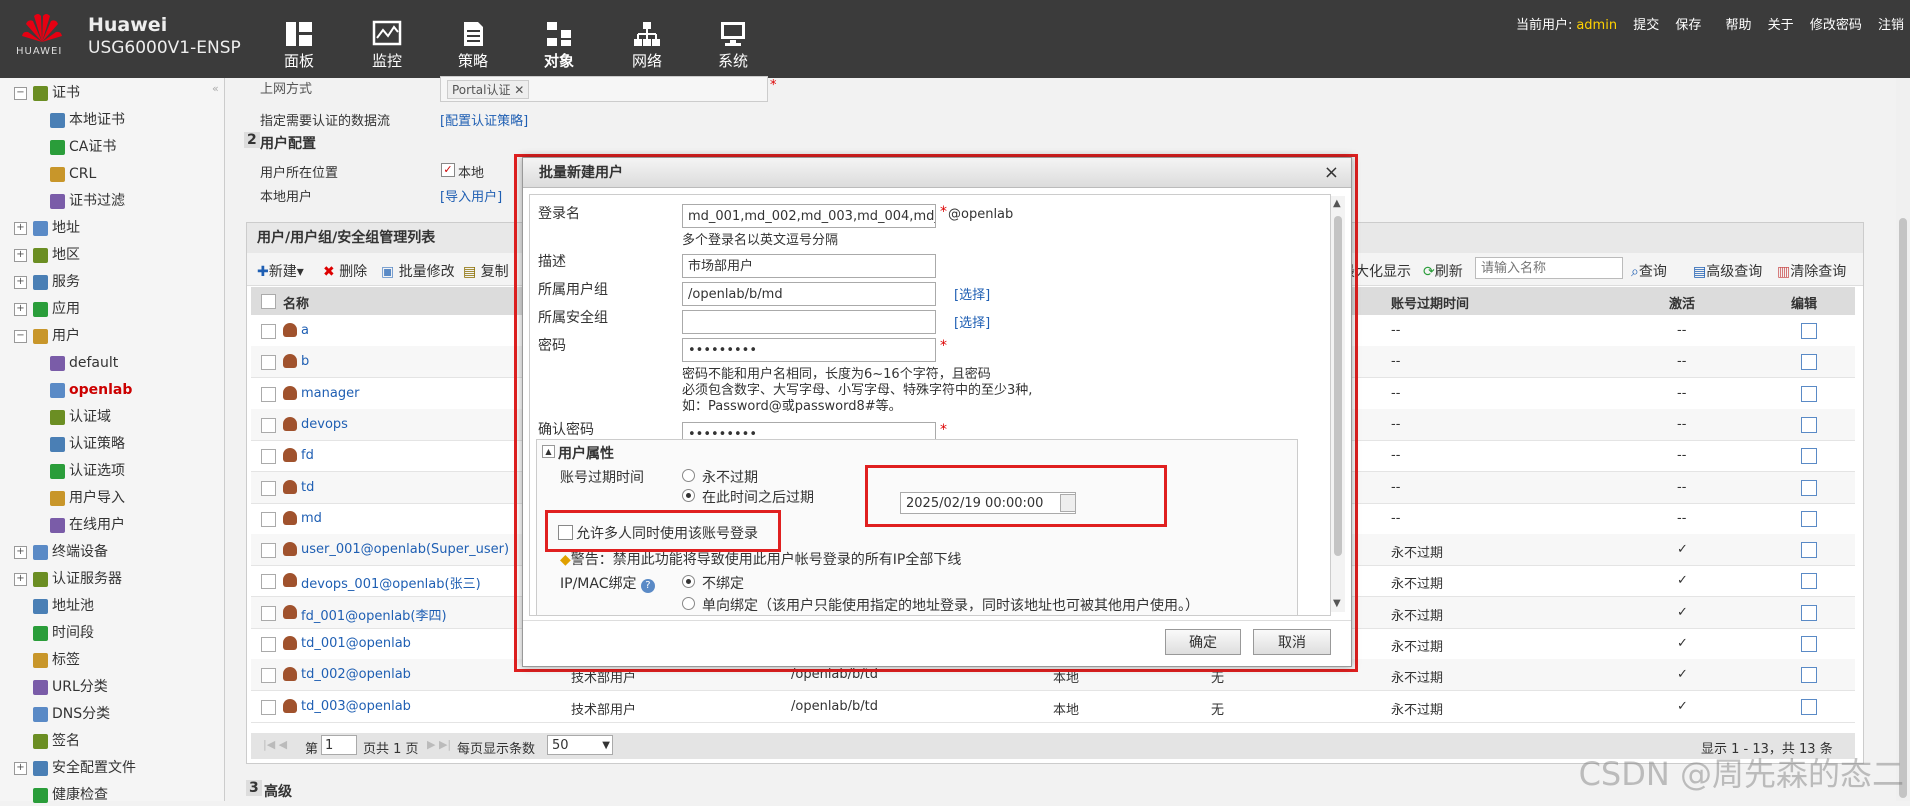  What do you see at coordinates (87, 120) in the screenshot?
I see `sidebar-item: 本地证书` at bounding box center [87, 120].